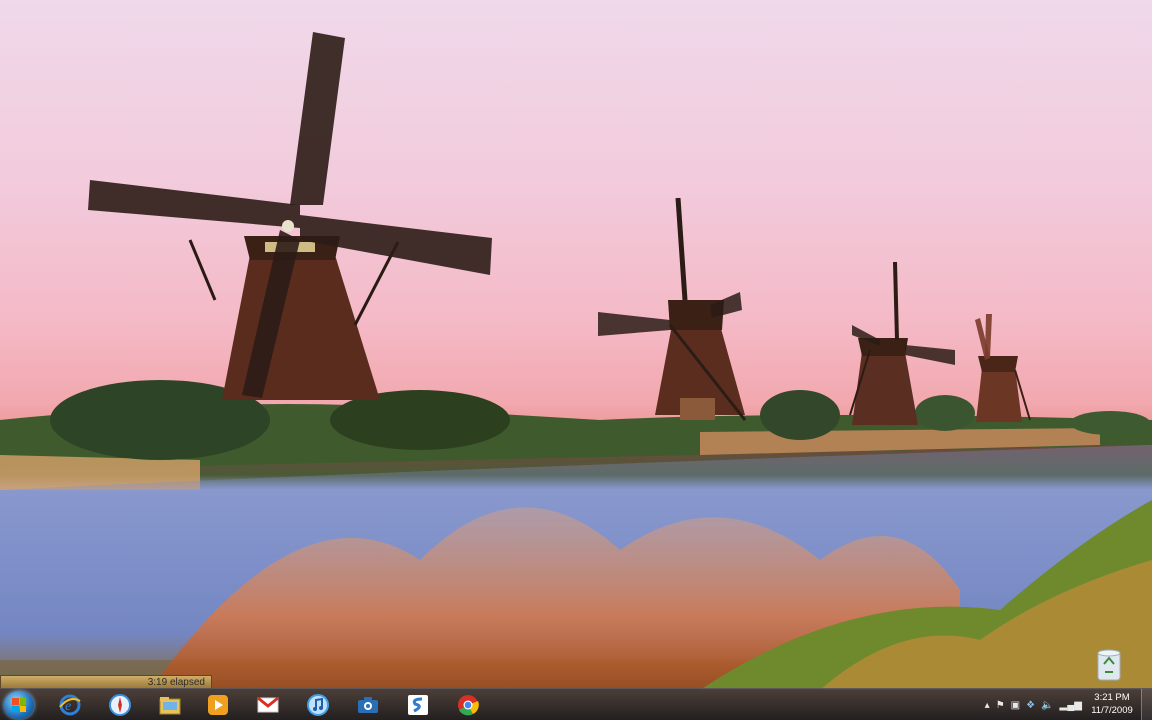 The image size is (1152, 720). I want to click on windows-start-icon, so click(19, 705).